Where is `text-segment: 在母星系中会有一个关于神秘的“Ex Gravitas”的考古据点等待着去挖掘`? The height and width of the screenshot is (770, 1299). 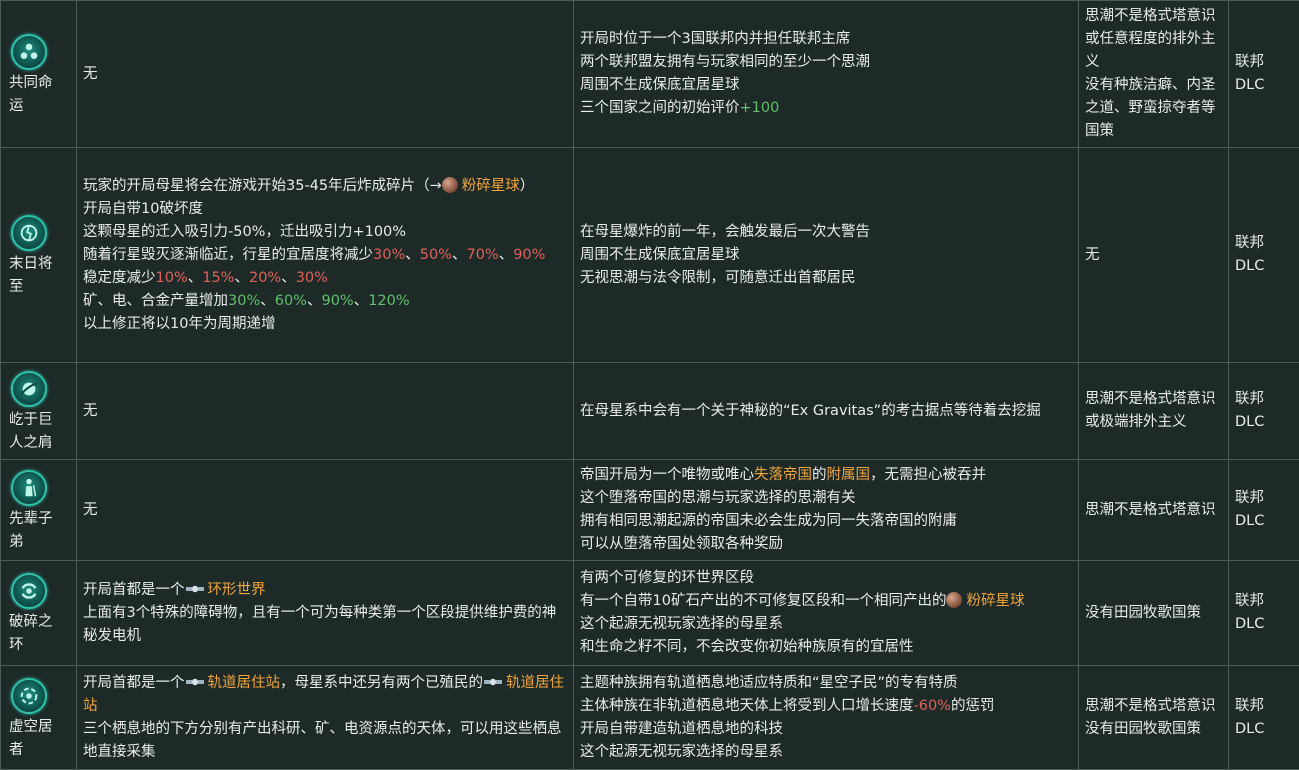
text-segment: 在母星系中会有一个关于神秘的“Ex Gravitas”的考古据点等待着去挖掘 is located at coordinates (810, 411).